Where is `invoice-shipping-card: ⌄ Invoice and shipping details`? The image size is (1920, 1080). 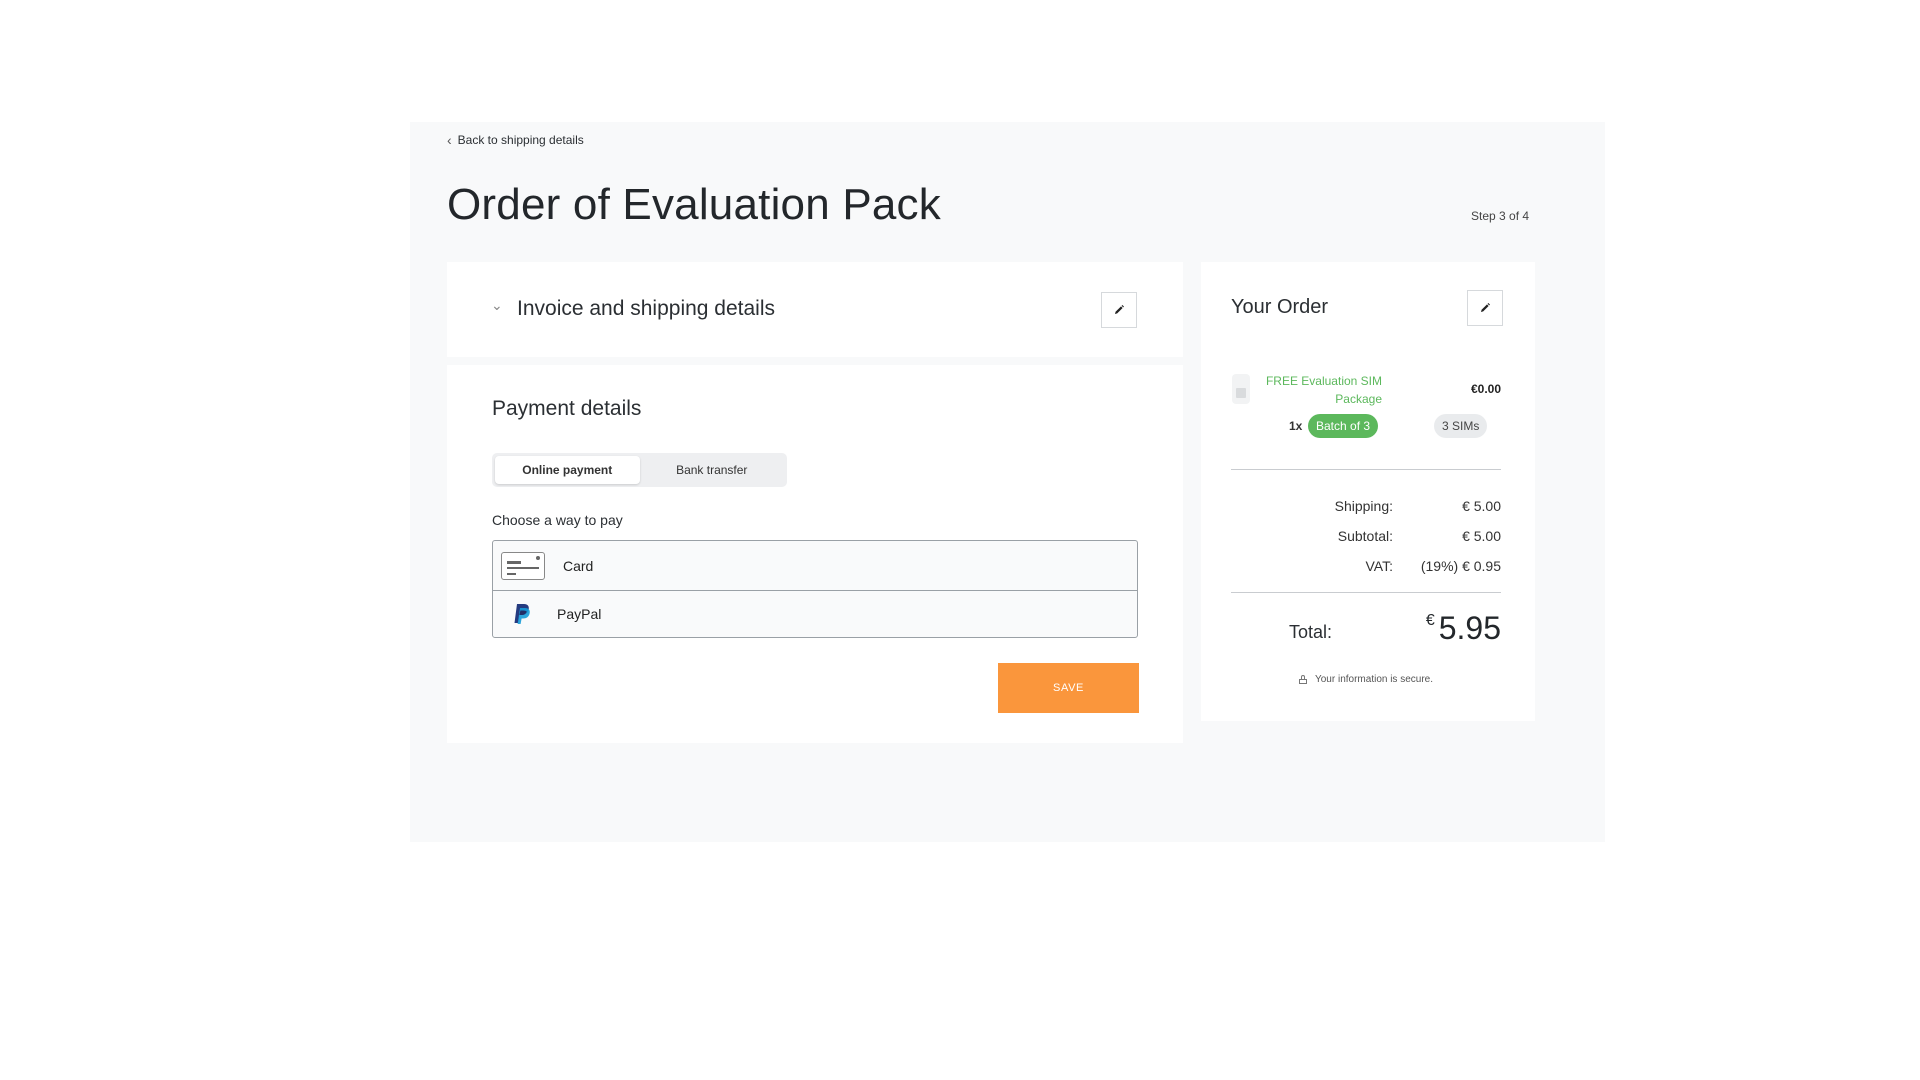
invoice-shipping-card: ⌄ Invoice and shipping details is located at coordinates (815, 309).